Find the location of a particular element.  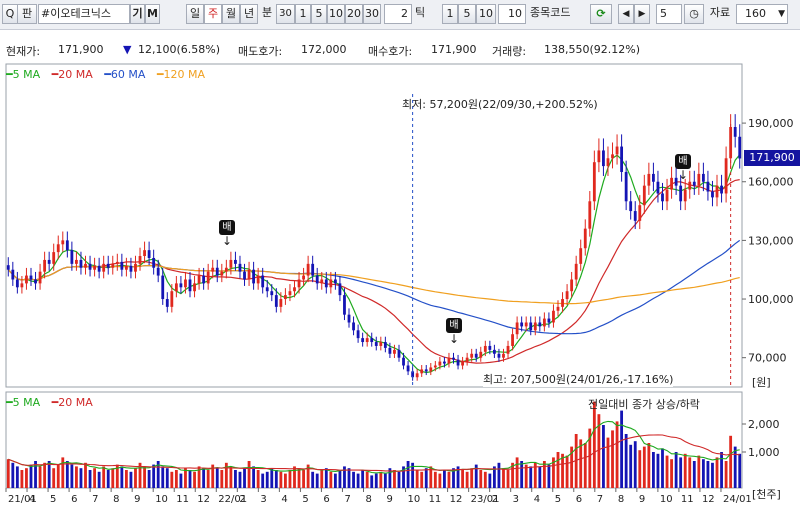

refresh-icon: ⟳ is located at coordinates (601, 14).